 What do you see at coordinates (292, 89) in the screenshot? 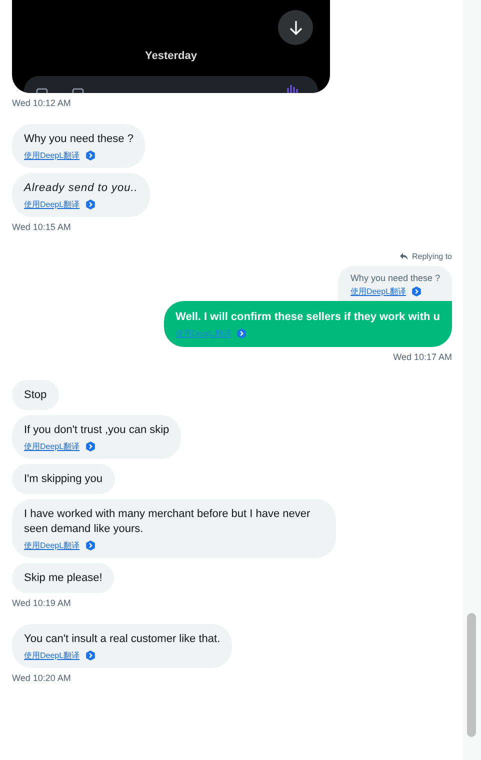
I see `voice-icon` at bounding box center [292, 89].